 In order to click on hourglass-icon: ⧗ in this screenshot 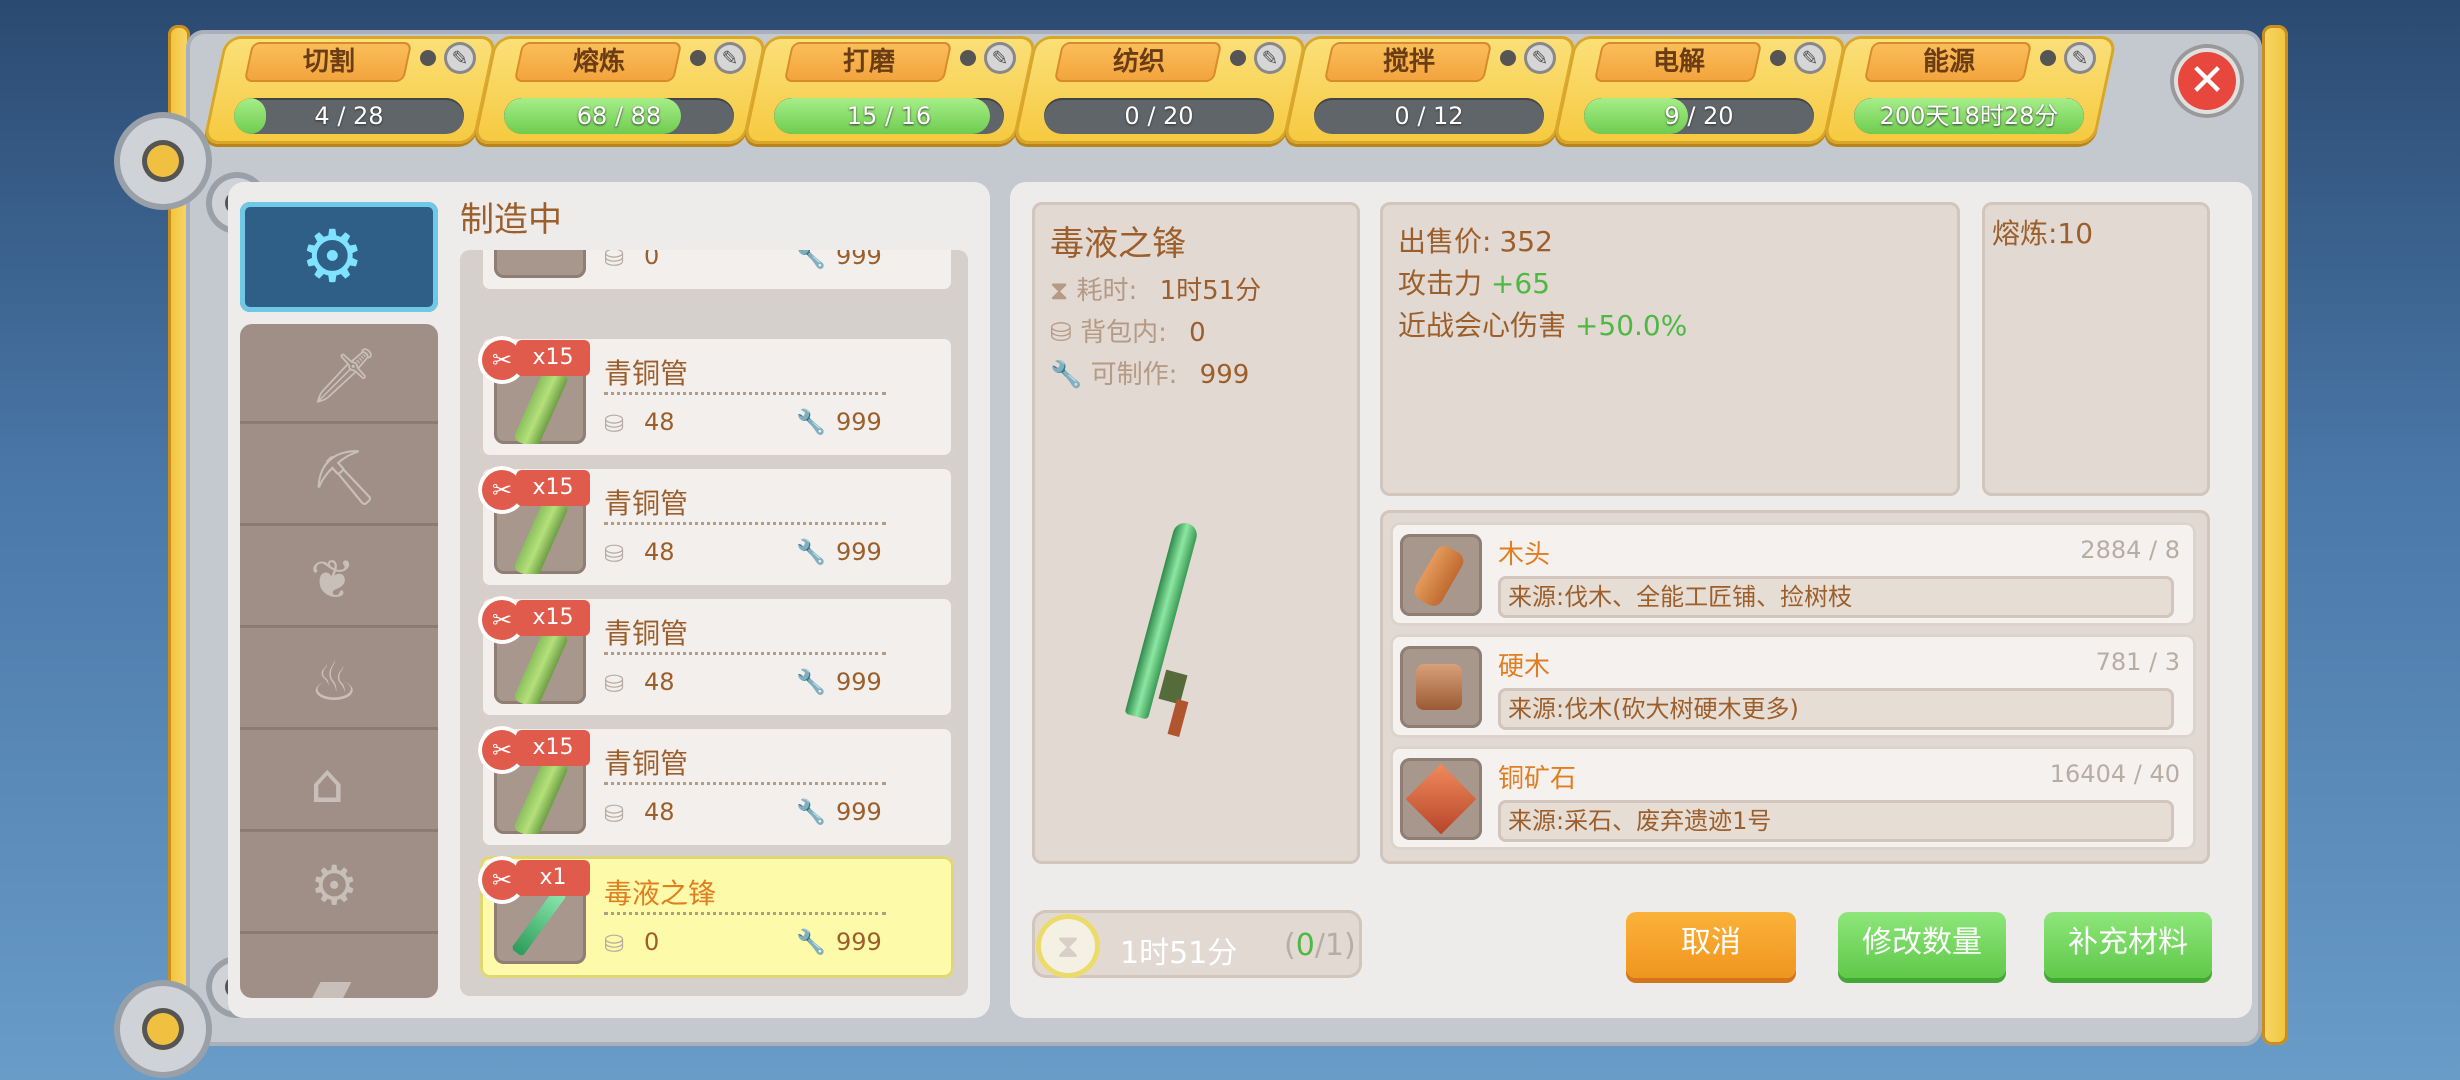, I will do `click(1059, 291)`.